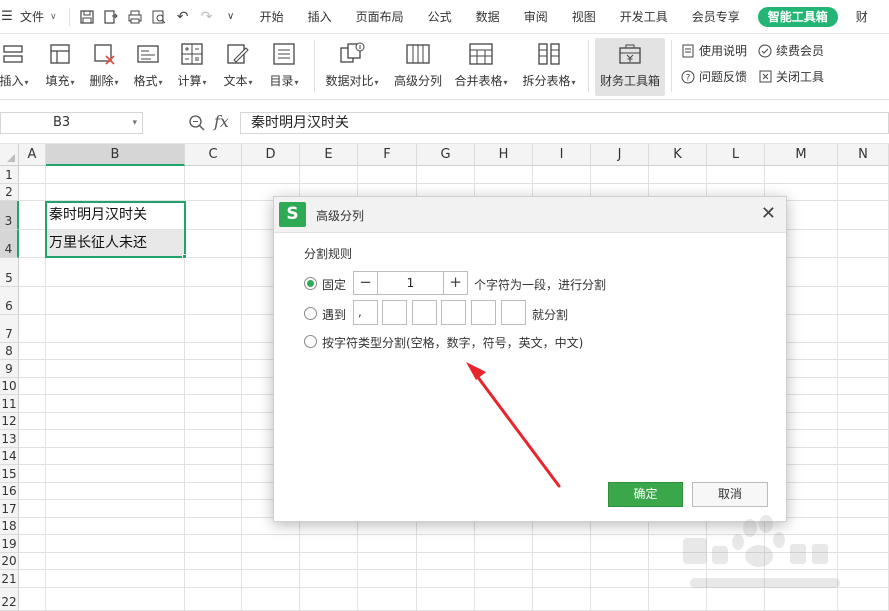  What do you see at coordinates (9, 579) in the screenshot?
I see `row-header-21: 21` at bounding box center [9, 579].